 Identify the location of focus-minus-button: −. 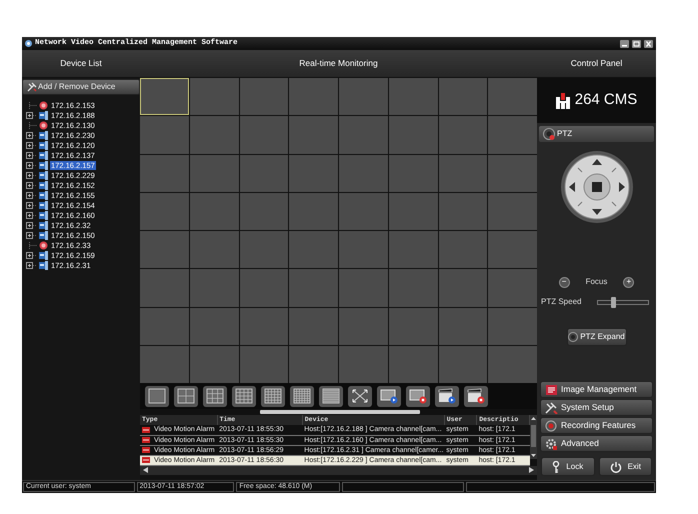
(564, 282).